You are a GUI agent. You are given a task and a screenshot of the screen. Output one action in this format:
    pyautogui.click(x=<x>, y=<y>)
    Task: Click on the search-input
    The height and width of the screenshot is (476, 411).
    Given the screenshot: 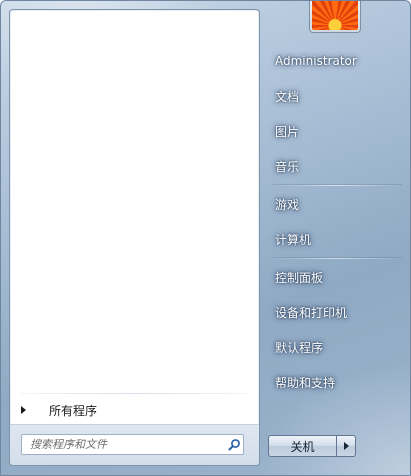 What is the action you would take?
    pyautogui.click(x=123, y=444)
    